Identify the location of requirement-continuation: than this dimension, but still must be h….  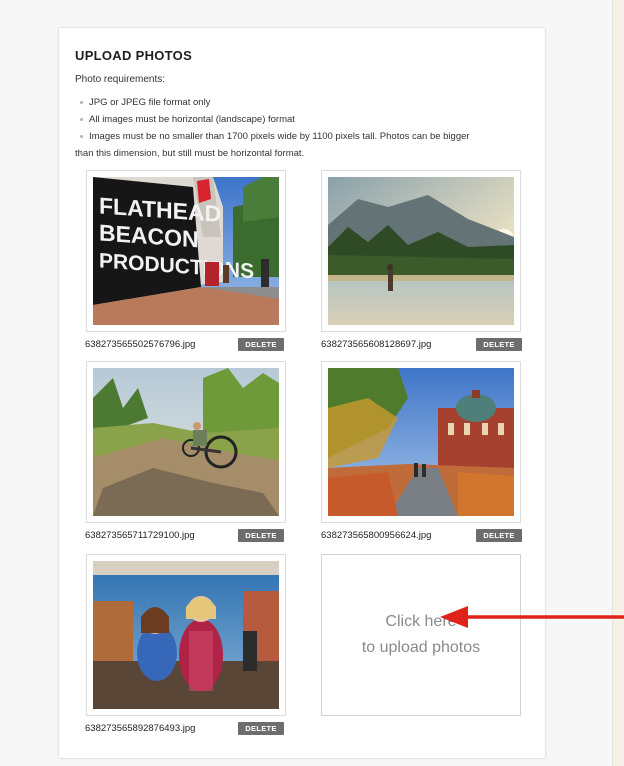
(190, 153).